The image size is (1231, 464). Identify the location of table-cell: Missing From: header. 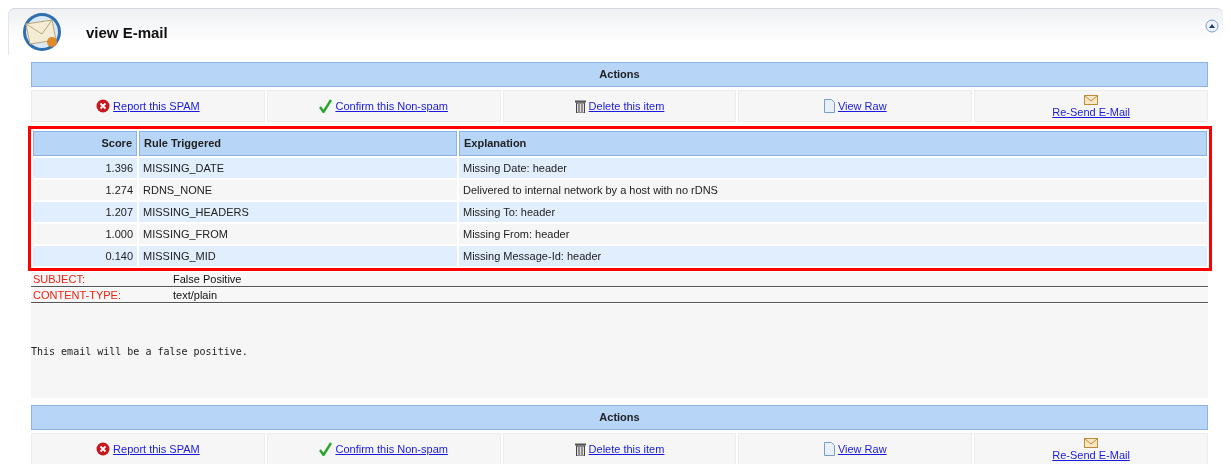
(833, 234).